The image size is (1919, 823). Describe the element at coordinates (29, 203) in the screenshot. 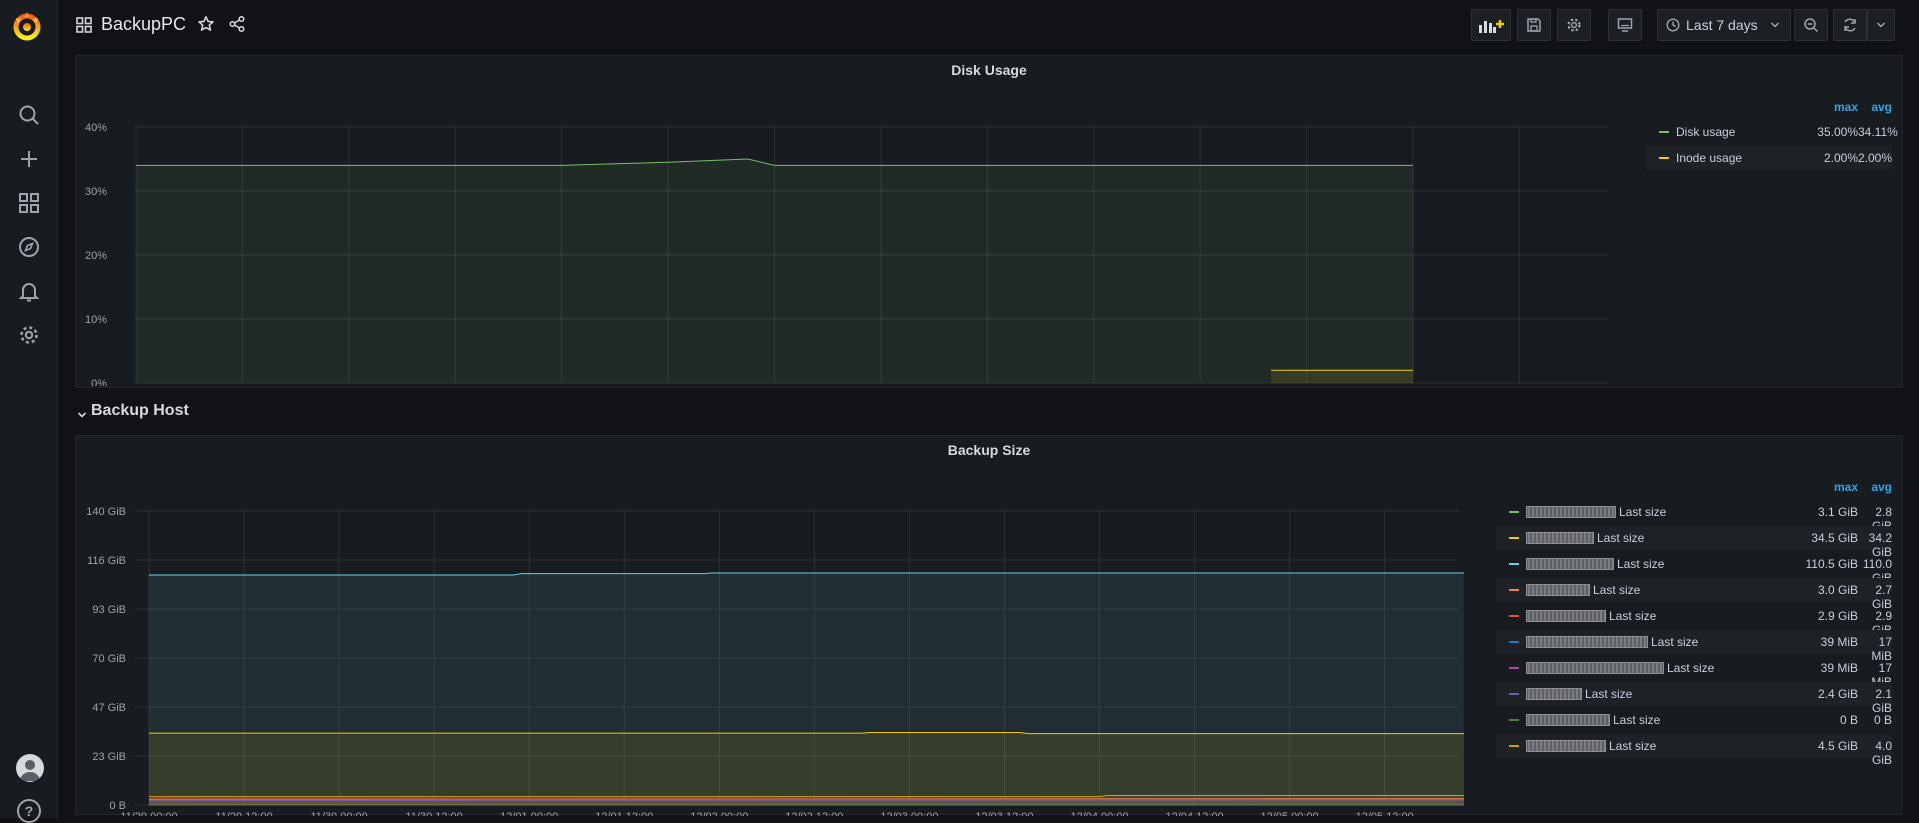

I see `dashboards-icon` at that location.